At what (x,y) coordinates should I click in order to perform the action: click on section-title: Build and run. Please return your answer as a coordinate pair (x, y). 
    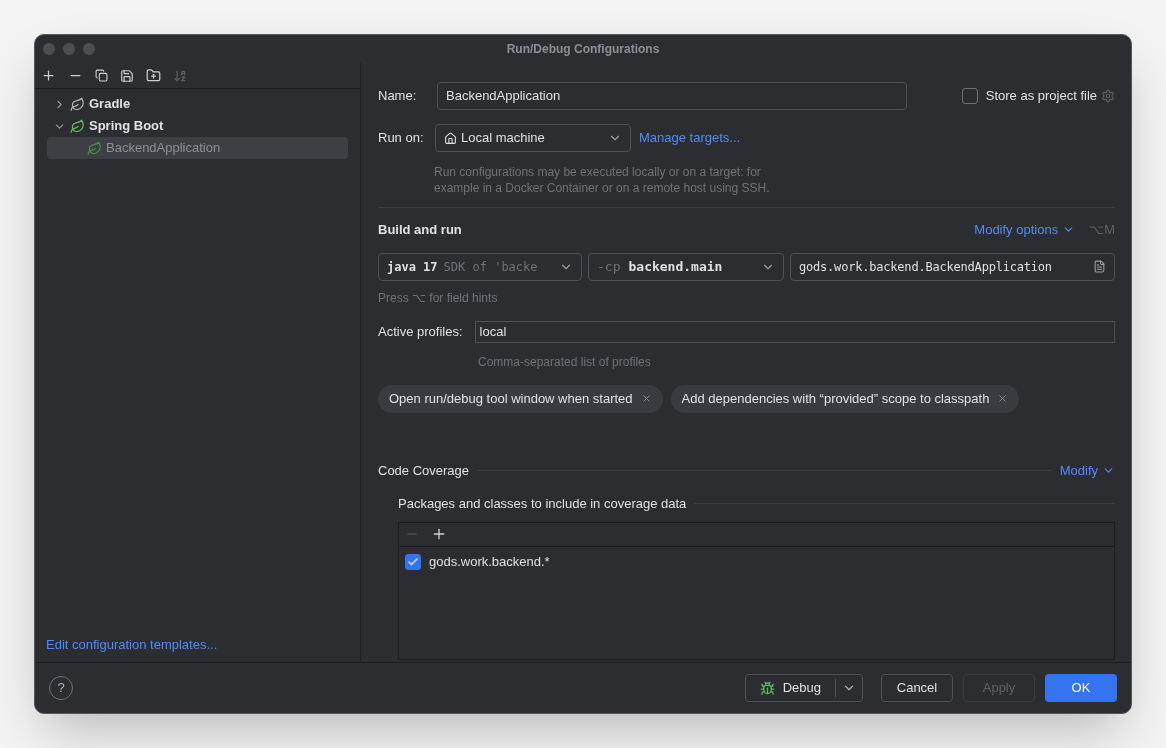
    Looking at the image, I should click on (420, 230).